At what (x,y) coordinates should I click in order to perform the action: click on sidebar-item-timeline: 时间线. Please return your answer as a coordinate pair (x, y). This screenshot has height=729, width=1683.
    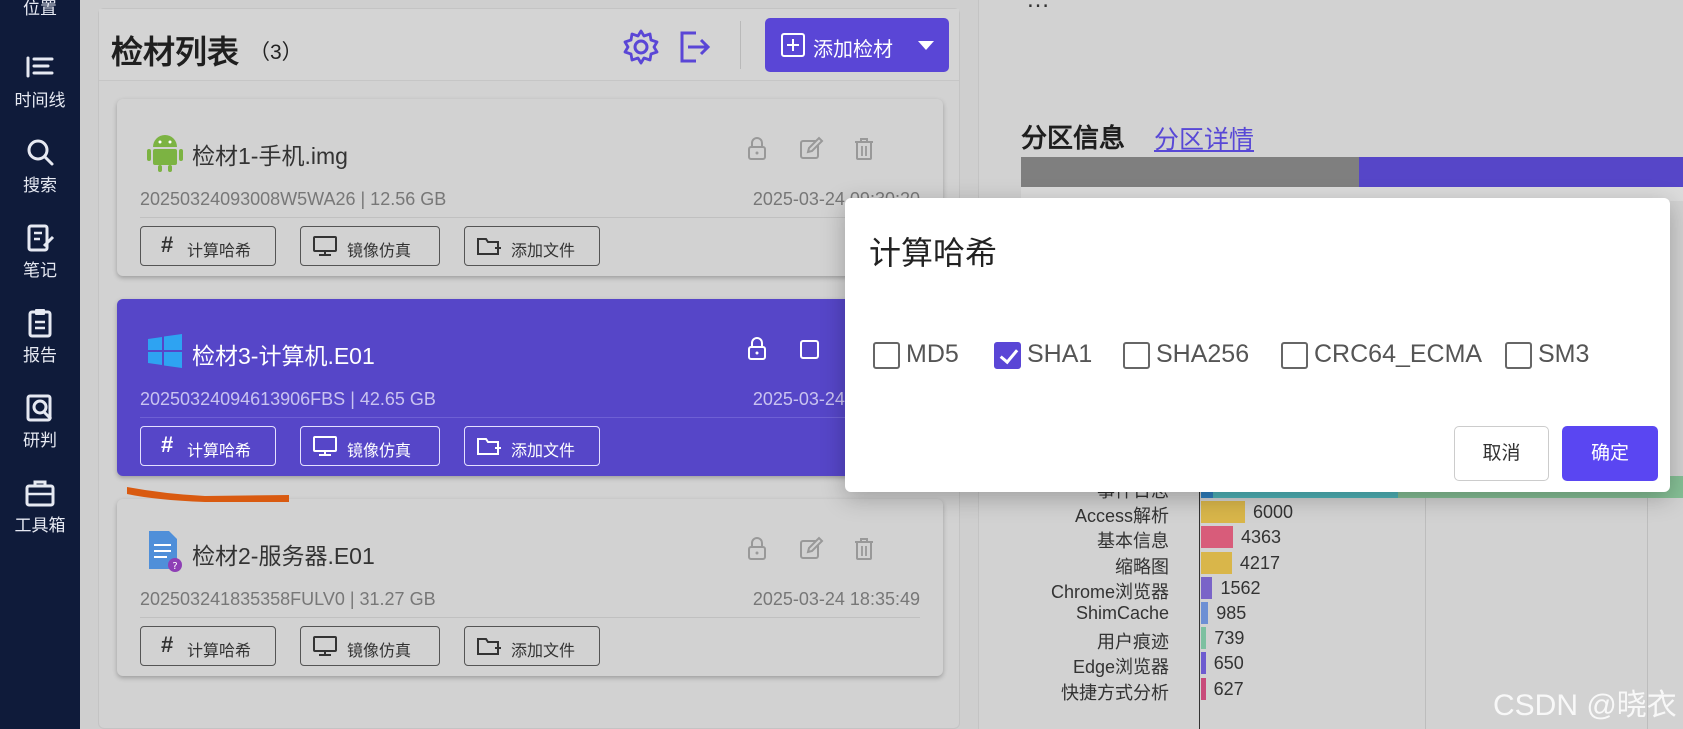
    Looking at the image, I should click on (40, 81).